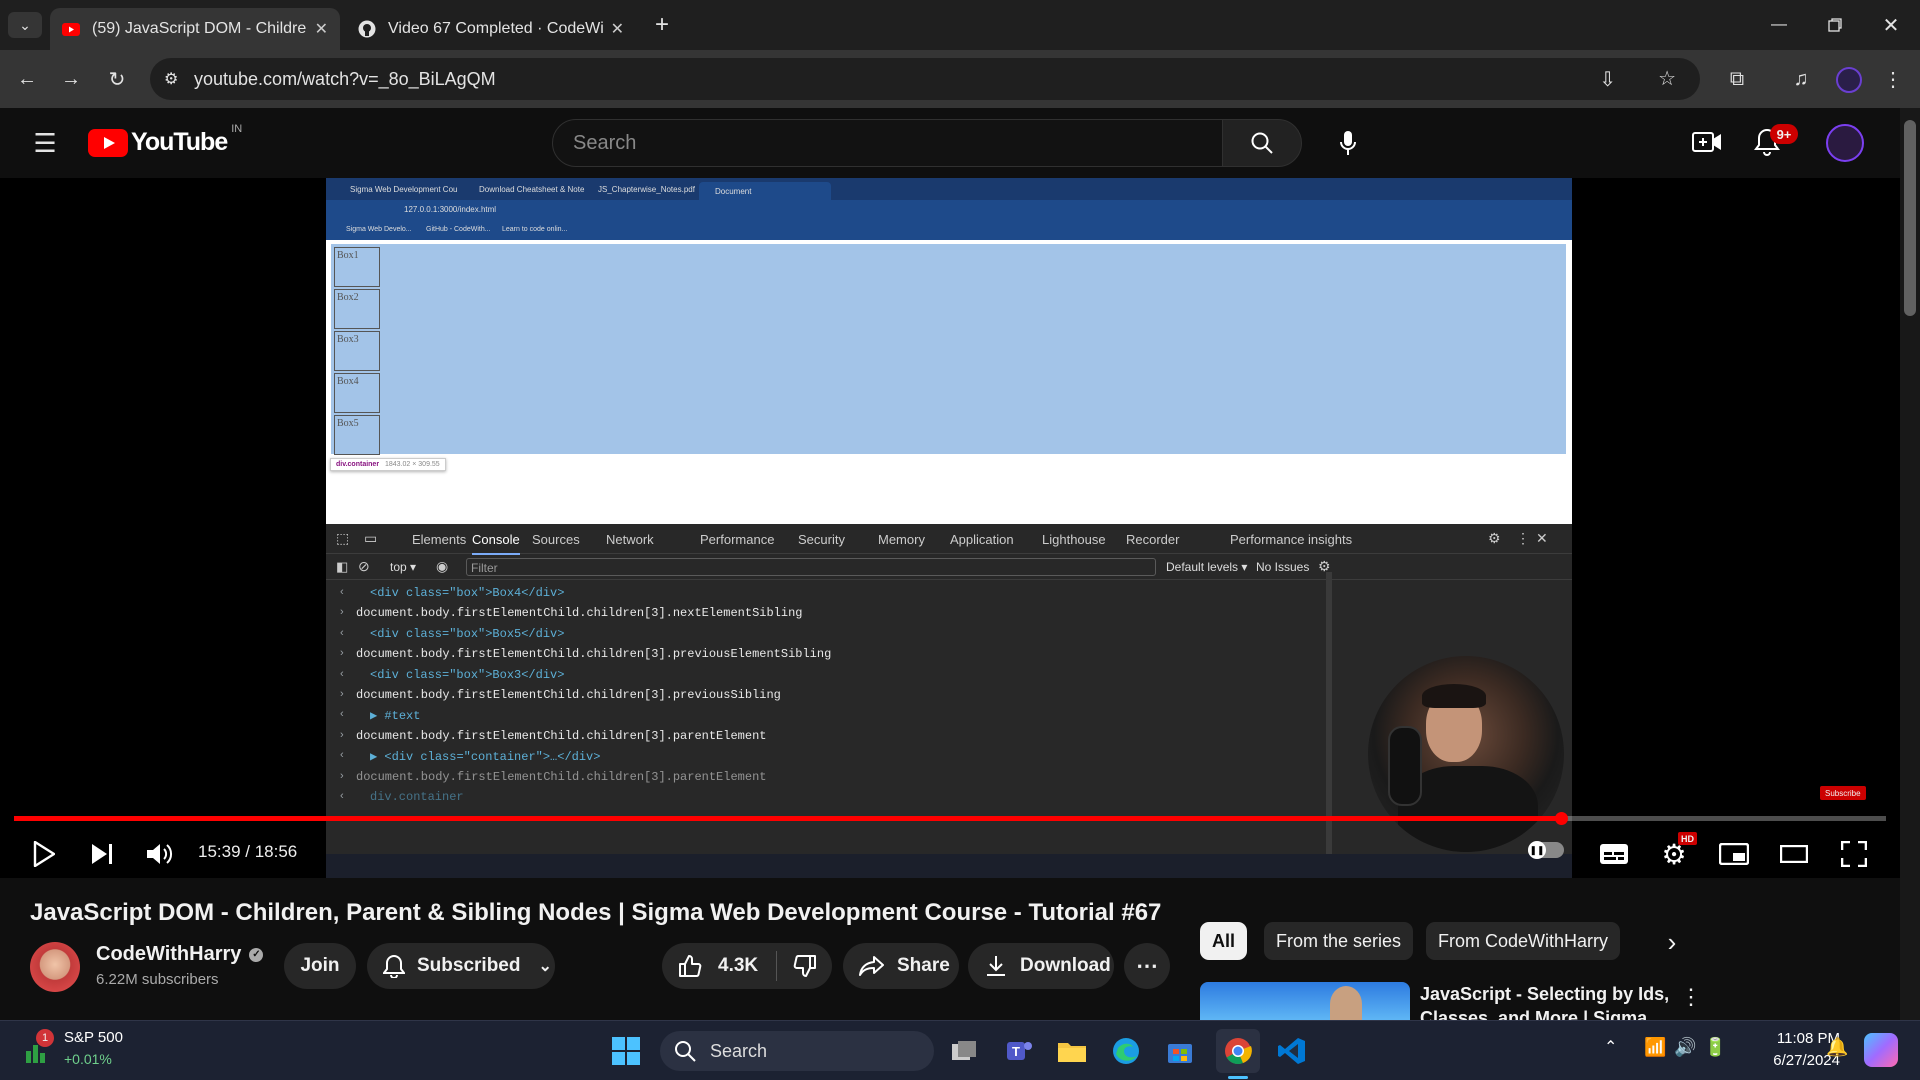 This screenshot has height=1080, width=1920. What do you see at coordinates (1801, 79) in the screenshot?
I see `media-controls-icon: ♫` at bounding box center [1801, 79].